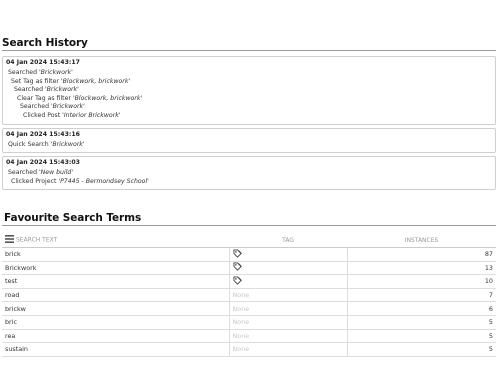  I want to click on instances-cell: 7, so click(421, 295).